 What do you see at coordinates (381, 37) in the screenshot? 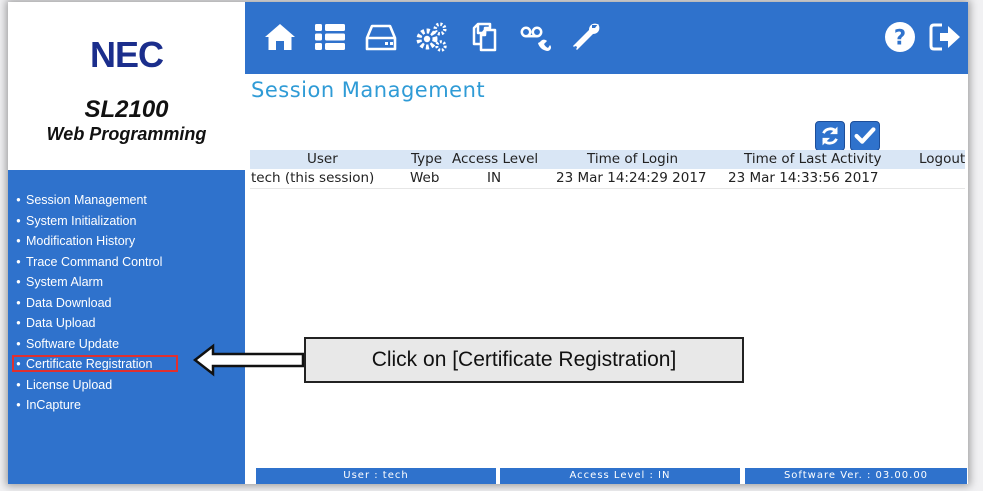
I see `drive-icon` at bounding box center [381, 37].